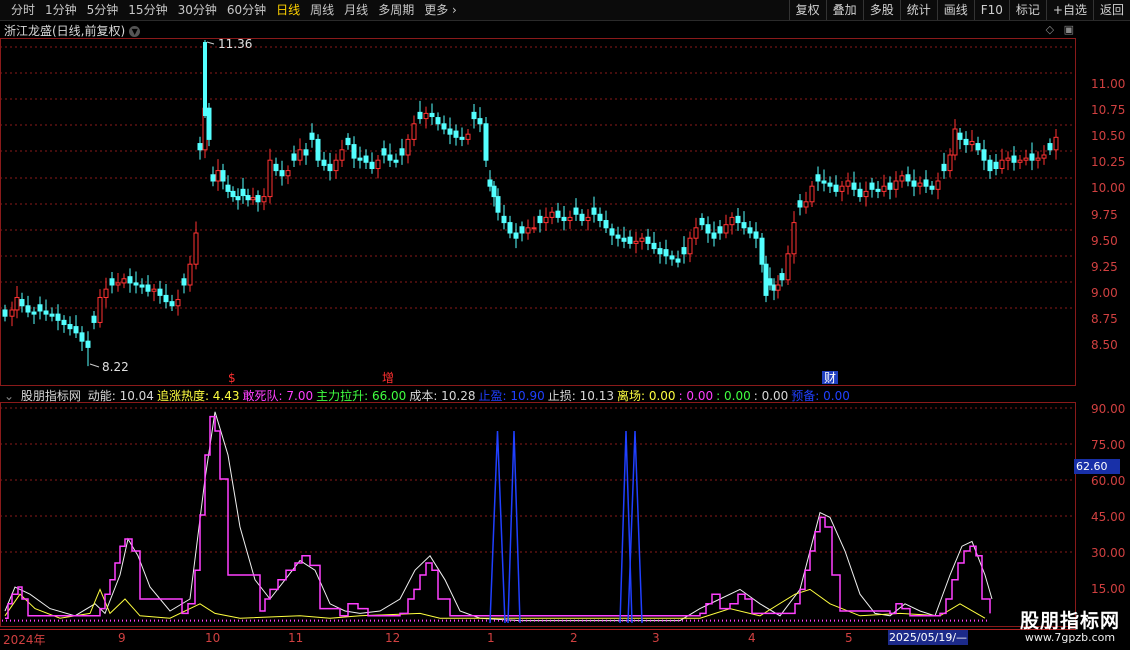 This screenshot has height=650, width=1130. Describe the element at coordinates (23, 10) in the screenshot. I see `tab-period-0: 分时` at that location.